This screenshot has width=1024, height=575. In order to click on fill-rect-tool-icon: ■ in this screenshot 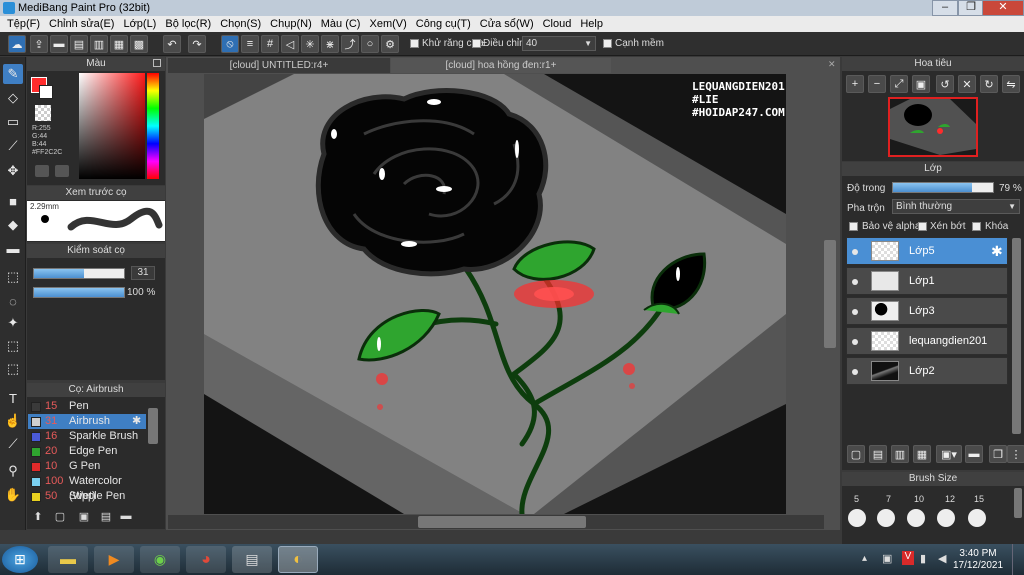, I will do `click(13, 201)`.